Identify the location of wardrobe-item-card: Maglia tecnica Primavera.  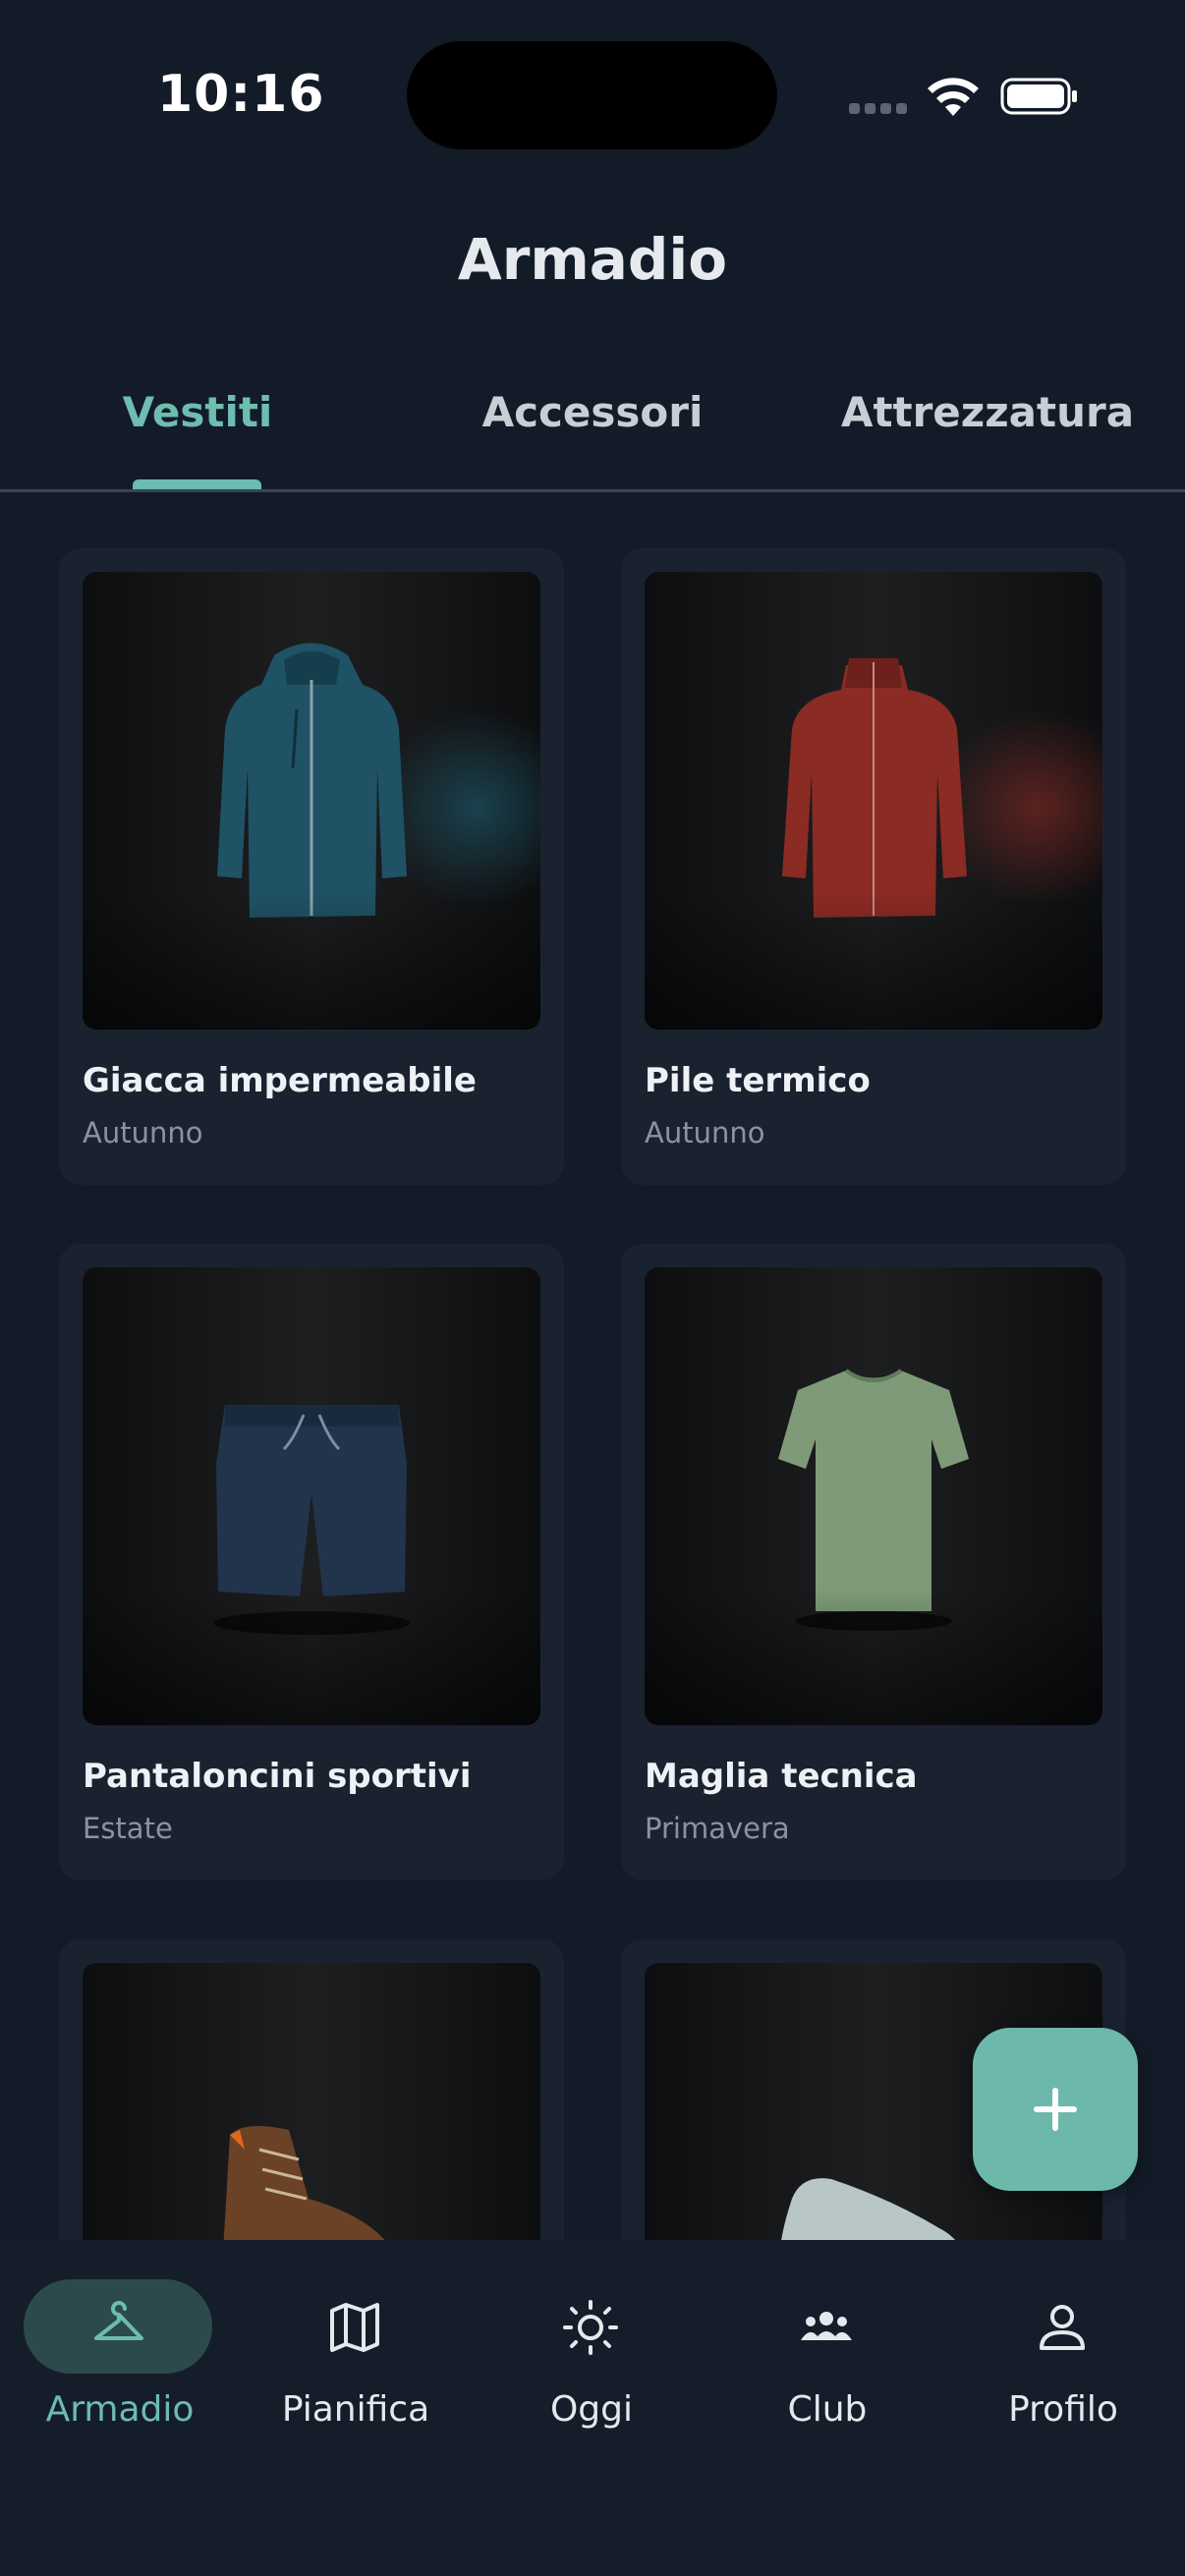
(874, 1562).